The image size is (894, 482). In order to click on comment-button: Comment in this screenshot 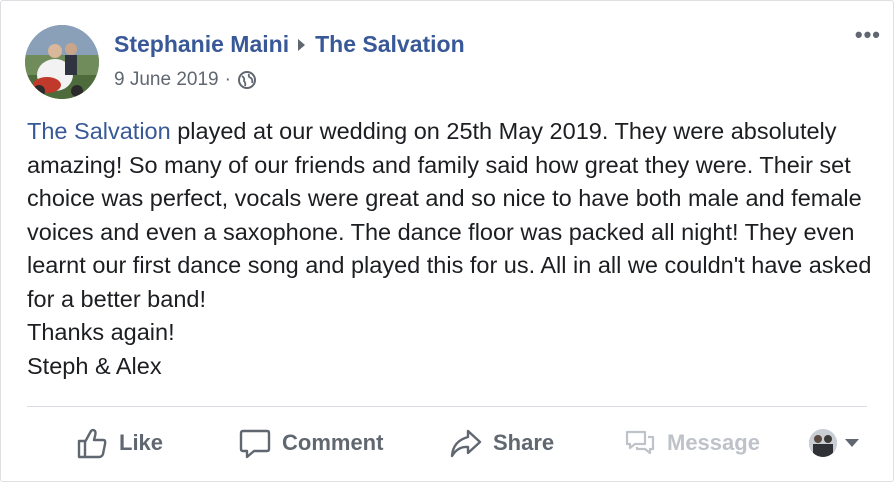, I will do `click(310, 443)`.